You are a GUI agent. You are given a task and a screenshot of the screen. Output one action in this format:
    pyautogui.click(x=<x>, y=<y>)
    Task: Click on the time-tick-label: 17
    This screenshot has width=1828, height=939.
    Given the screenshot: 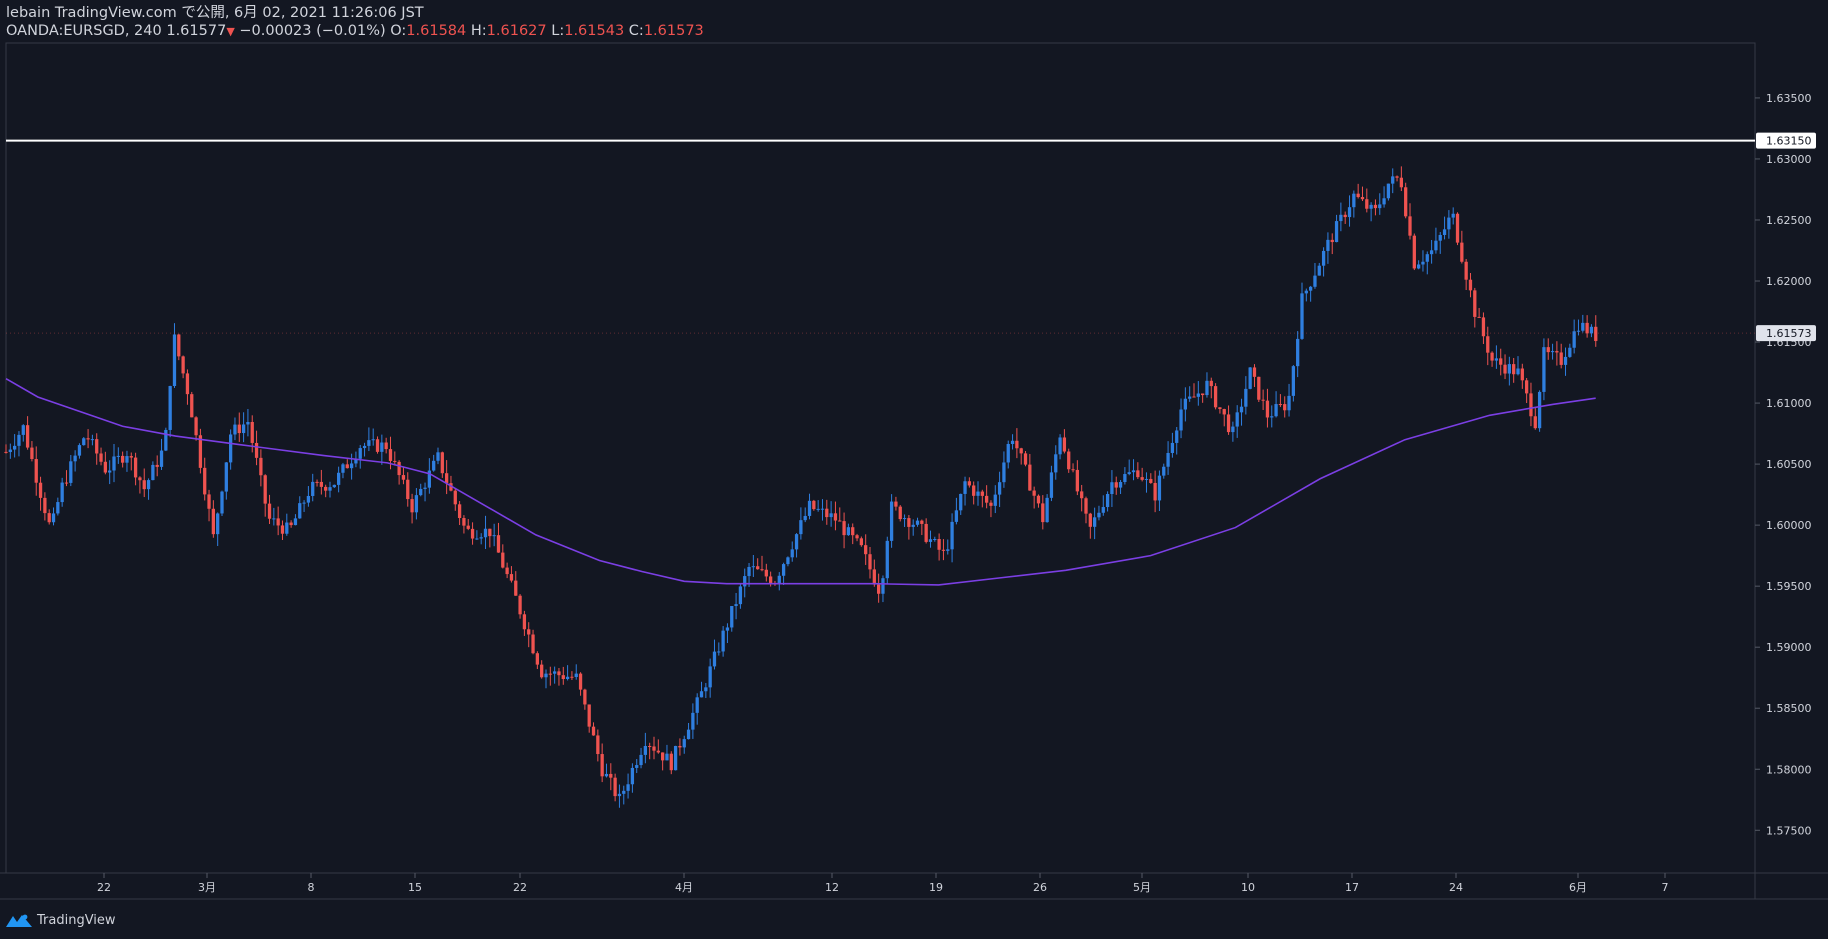 What is the action you would take?
    pyautogui.click(x=1352, y=887)
    